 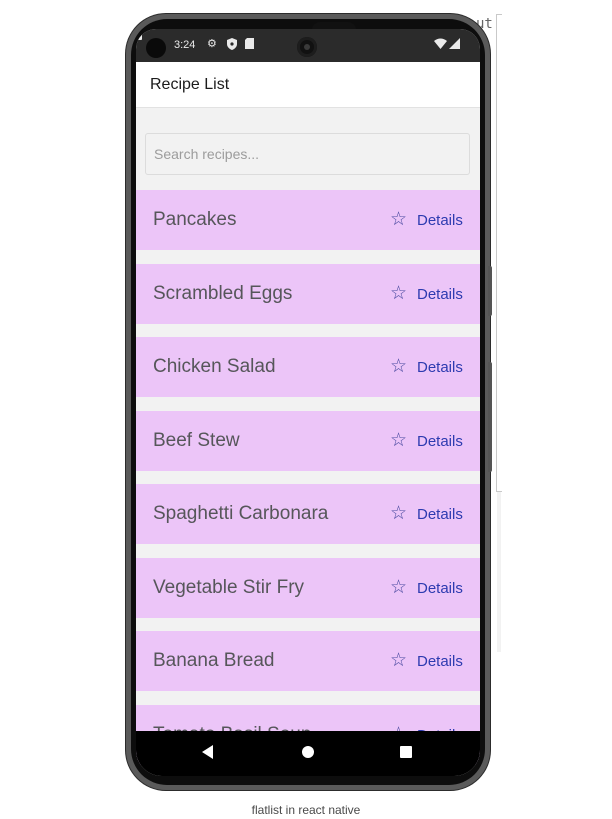 What do you see at coordinates (490, 417) in the screenshot?
I see `power-button` at bounding box center [490, 417].